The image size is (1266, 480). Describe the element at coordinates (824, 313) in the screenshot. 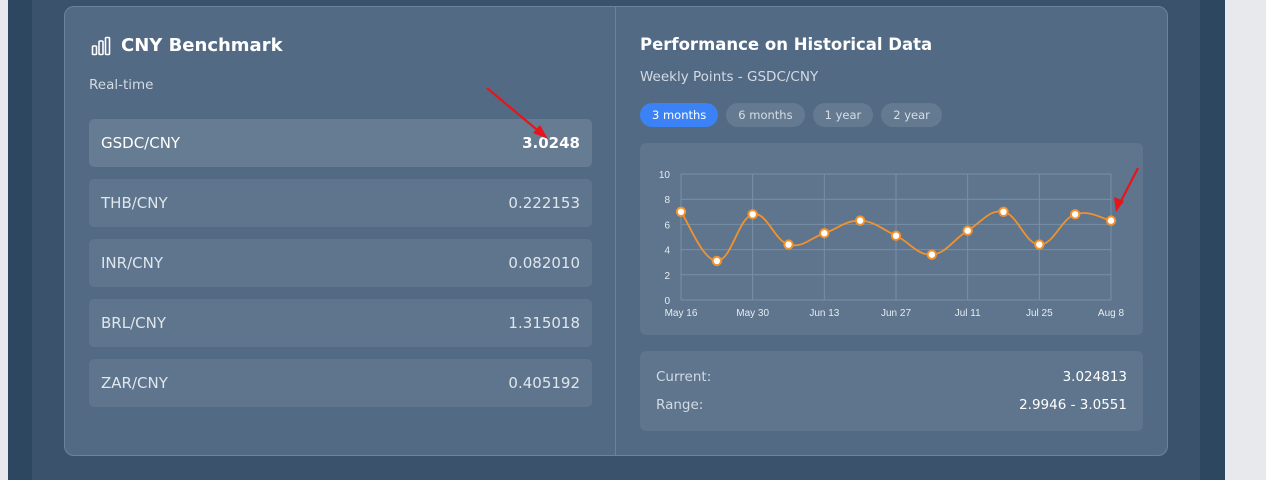

I see `x-tick-label: Jun 13` at that location.